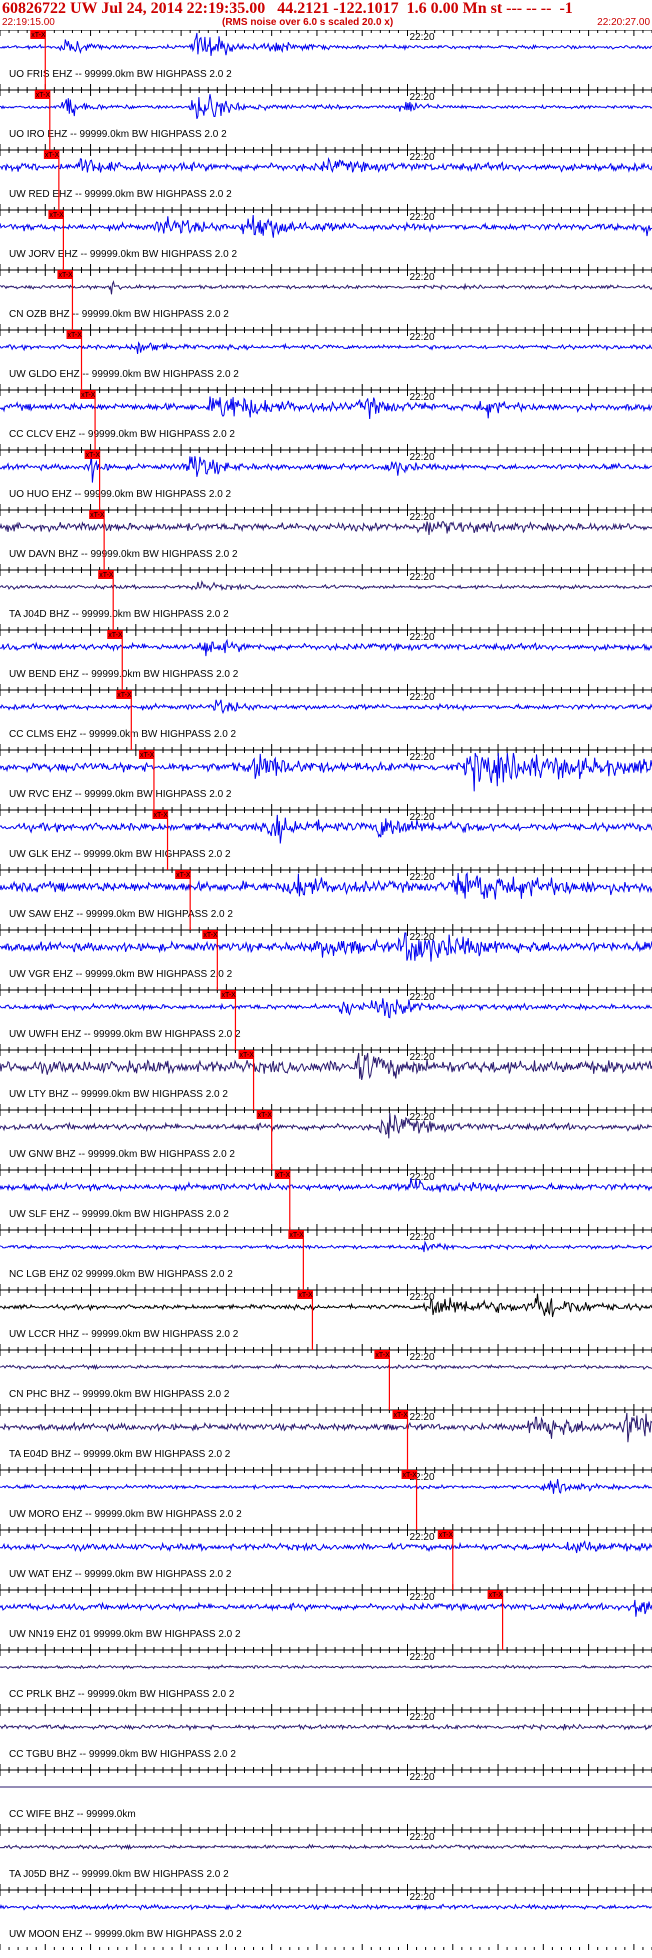 This screenshot has height=1958, width=652. Describe the element at coordinates (28, 22) in the screenshot. I see `start-time: 22:19:15.00` at that location.